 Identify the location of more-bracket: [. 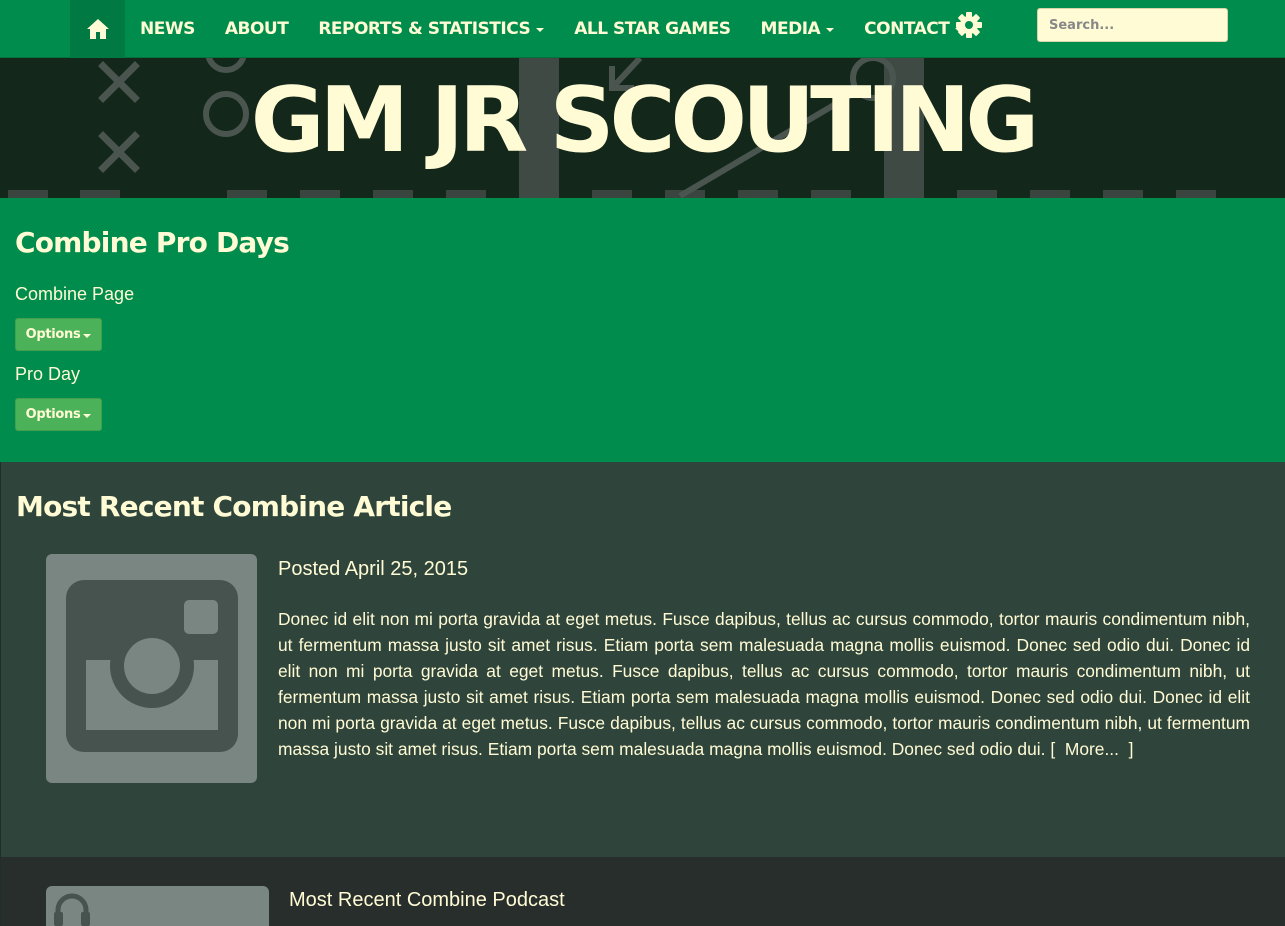
(1053, 749).